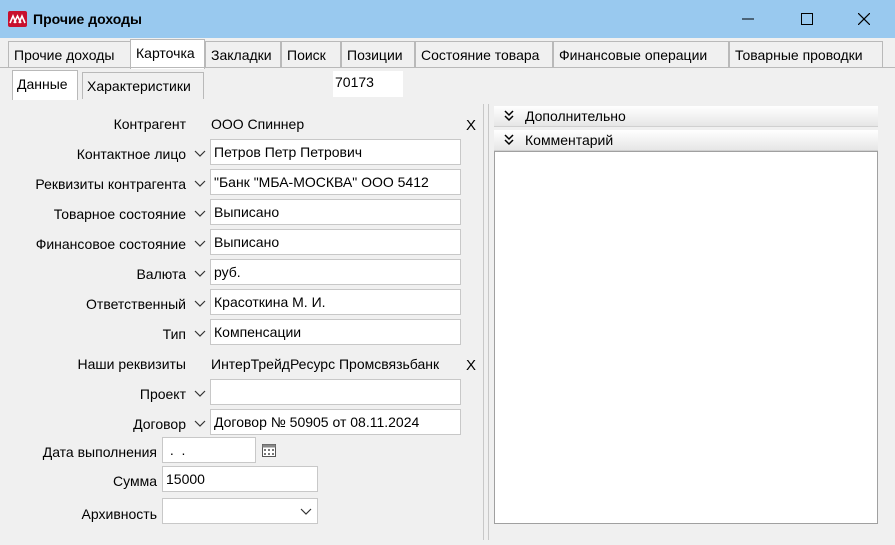 The image size is (895, 545). Describe the element at coordinates (240, 511) in the screenshot. I see `archive-select` at that location.